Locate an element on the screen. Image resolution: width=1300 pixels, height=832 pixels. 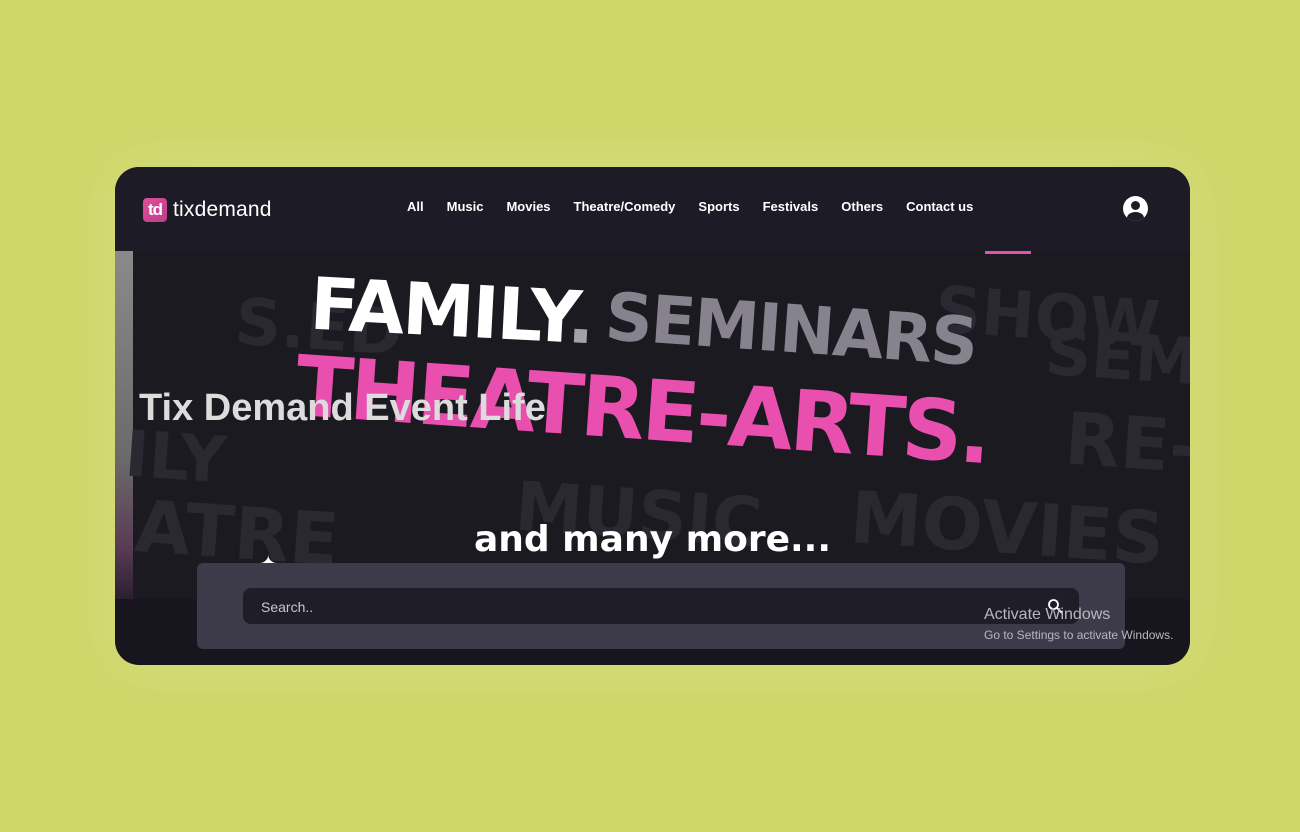
nav-all: All is located at coordinates (415, 206).